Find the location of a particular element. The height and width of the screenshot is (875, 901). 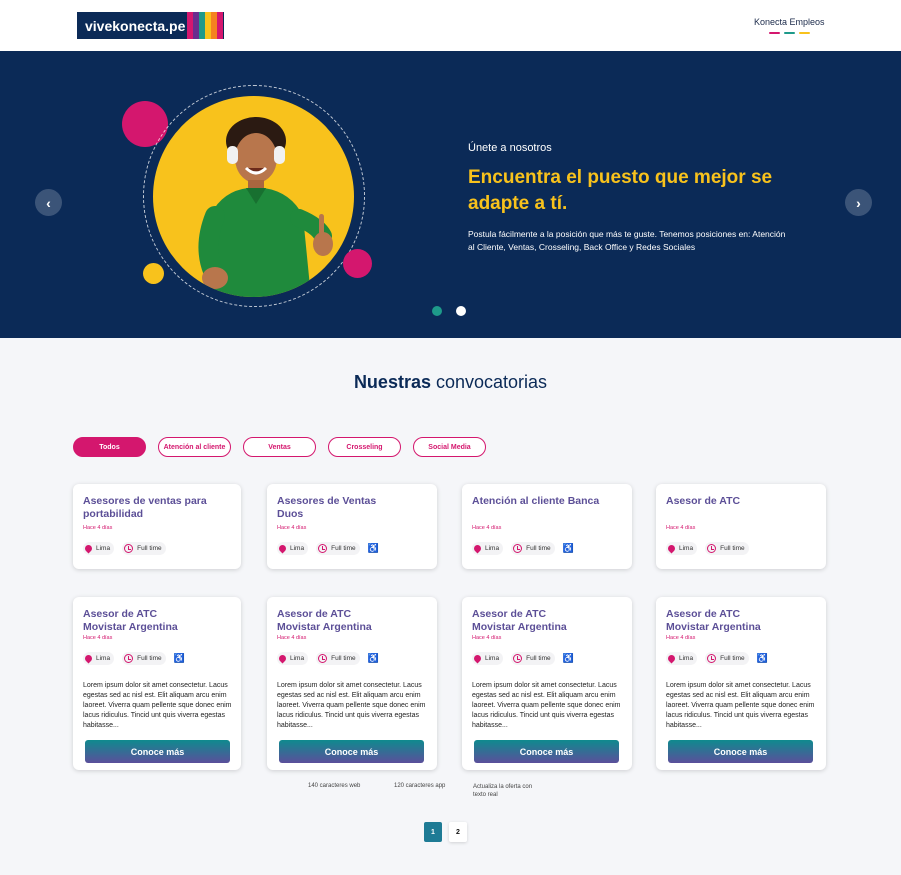

section-title-bold: Nuestras is located at coordinates (392, 382).